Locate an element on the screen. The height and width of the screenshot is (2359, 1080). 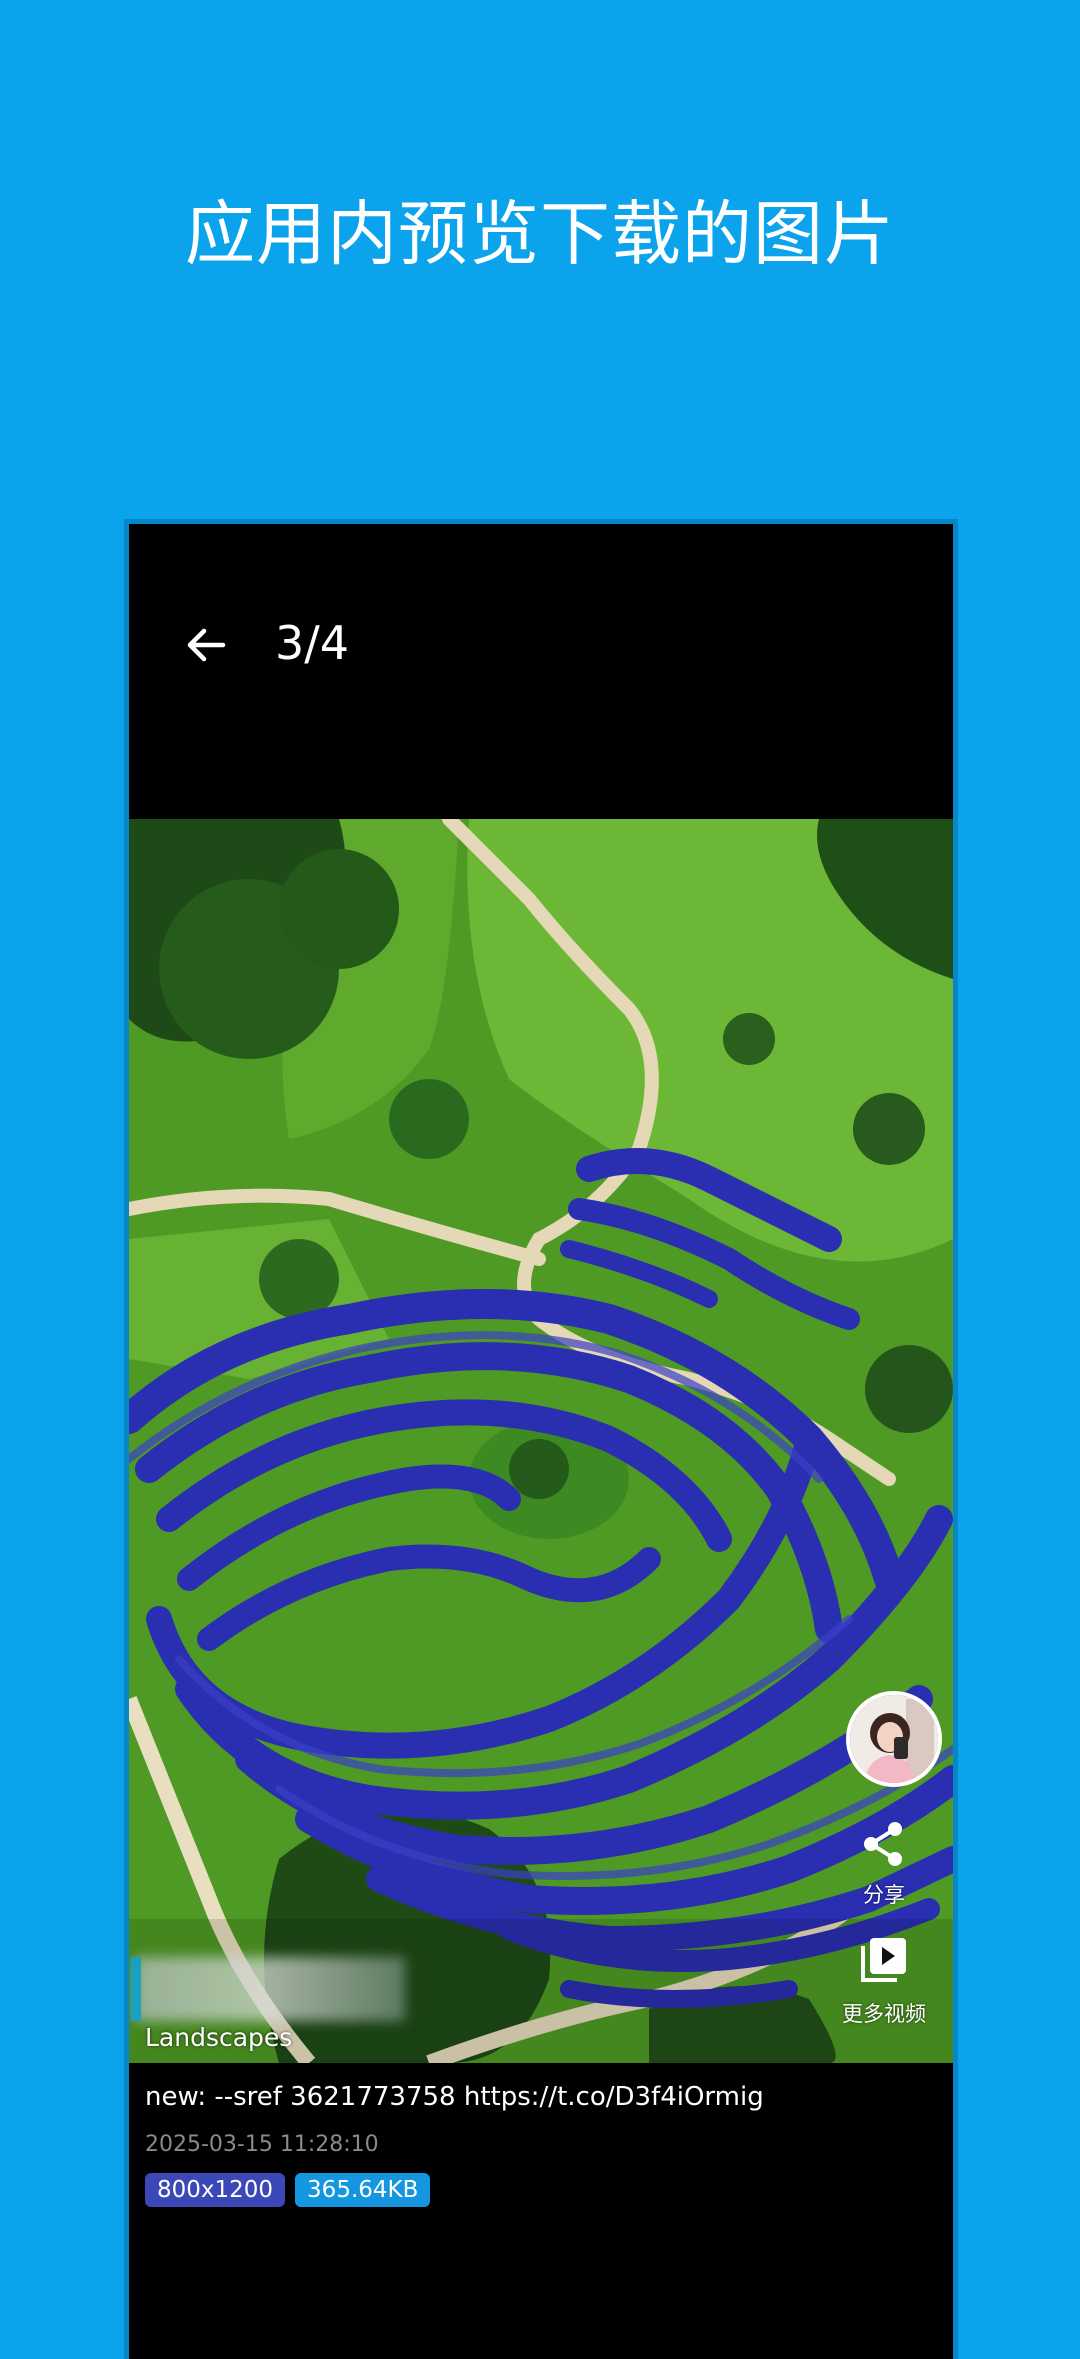
back-button is located at coordinates (206, 645).